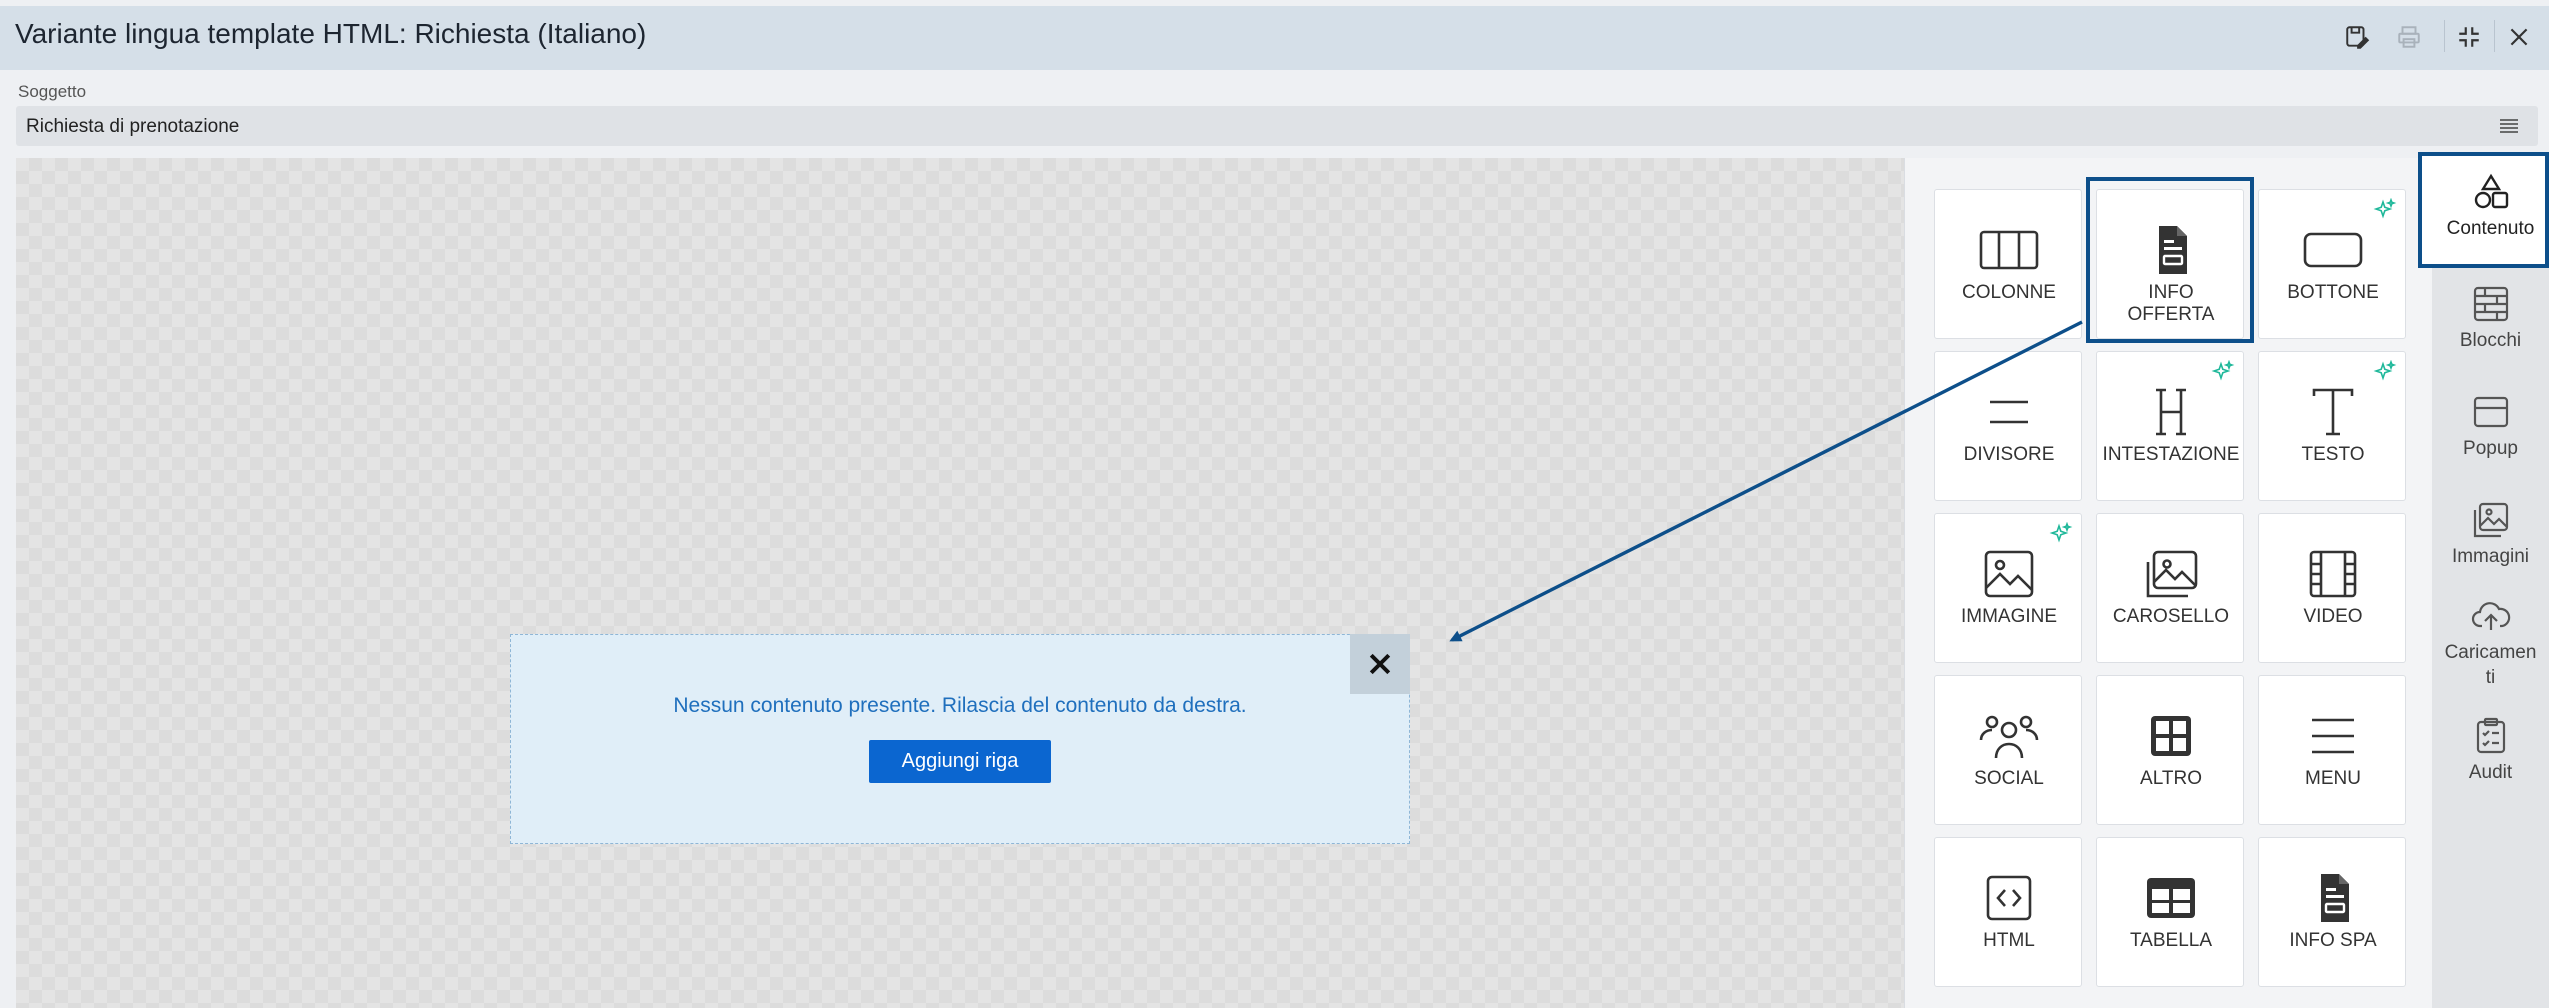 This screenshot has width=2549, height=1008. I want to click on rail-item-audit: Audit, so click(2490, 750).